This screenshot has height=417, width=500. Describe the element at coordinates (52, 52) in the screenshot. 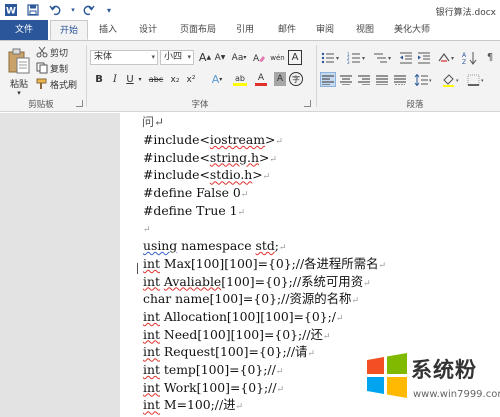

I see `cut-button: 剪切` at that location.